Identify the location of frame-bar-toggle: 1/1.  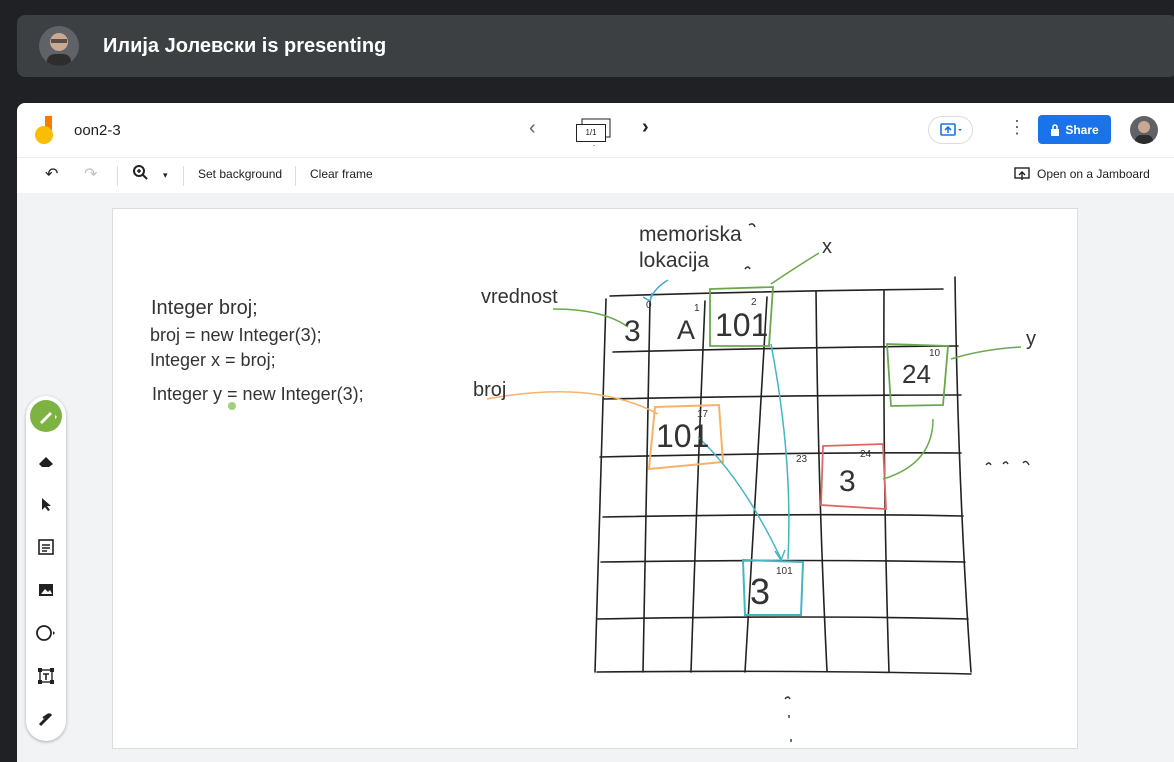
(593, 131).